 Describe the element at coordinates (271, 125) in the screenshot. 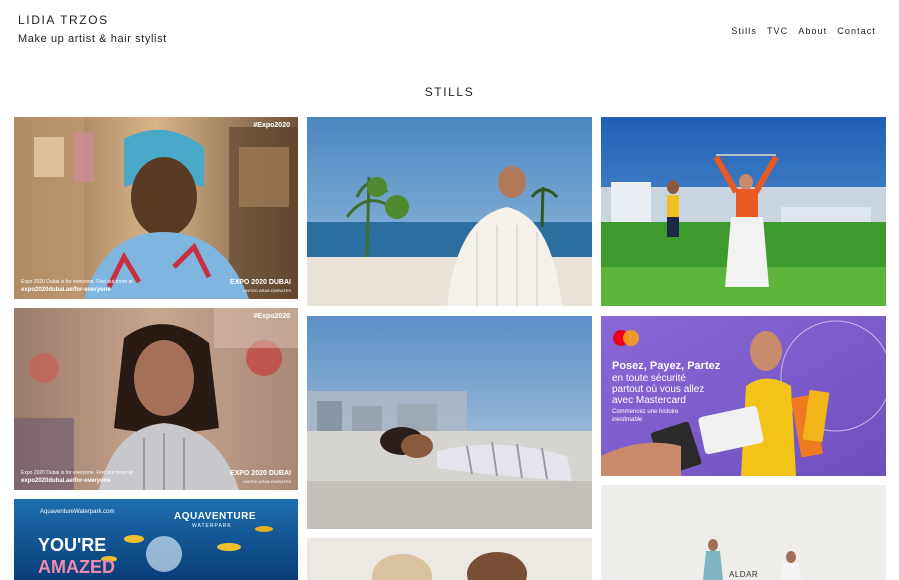

I see `expo-hashtag: #Expo2020` at that location.